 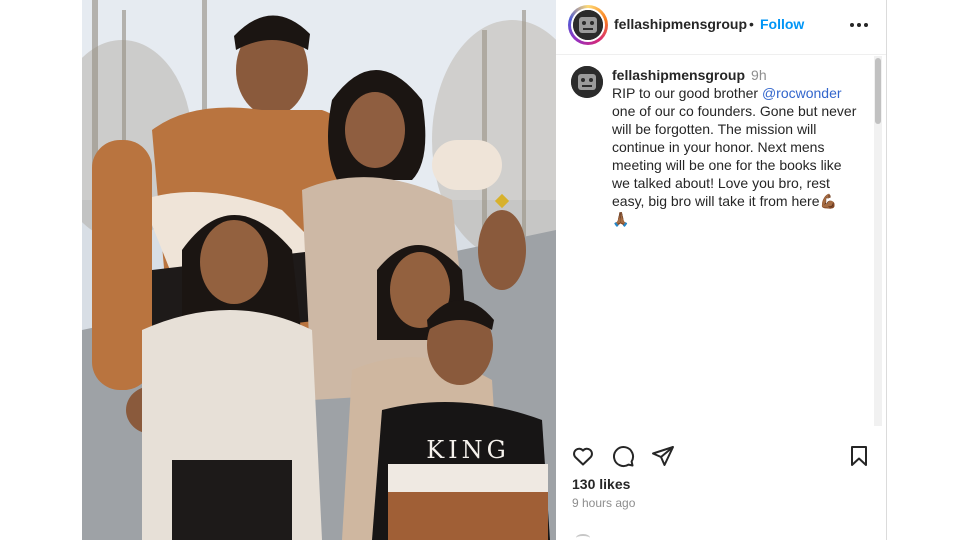 I want to click on caption-time: 9h, so click(x=759, y=75).